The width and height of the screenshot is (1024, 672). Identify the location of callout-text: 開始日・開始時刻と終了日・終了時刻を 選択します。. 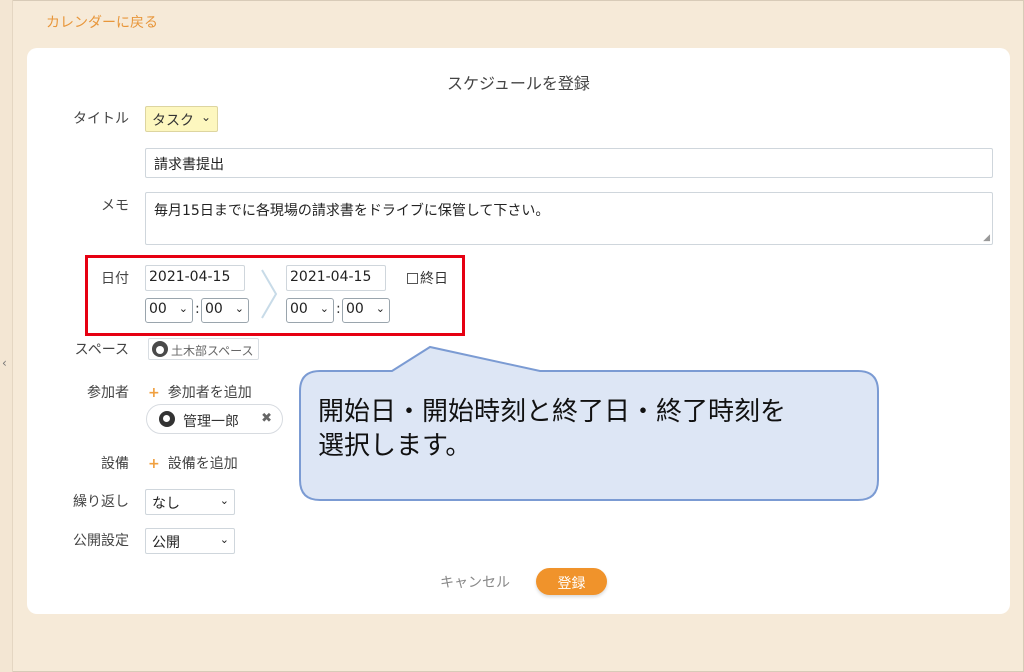
(590, 429).